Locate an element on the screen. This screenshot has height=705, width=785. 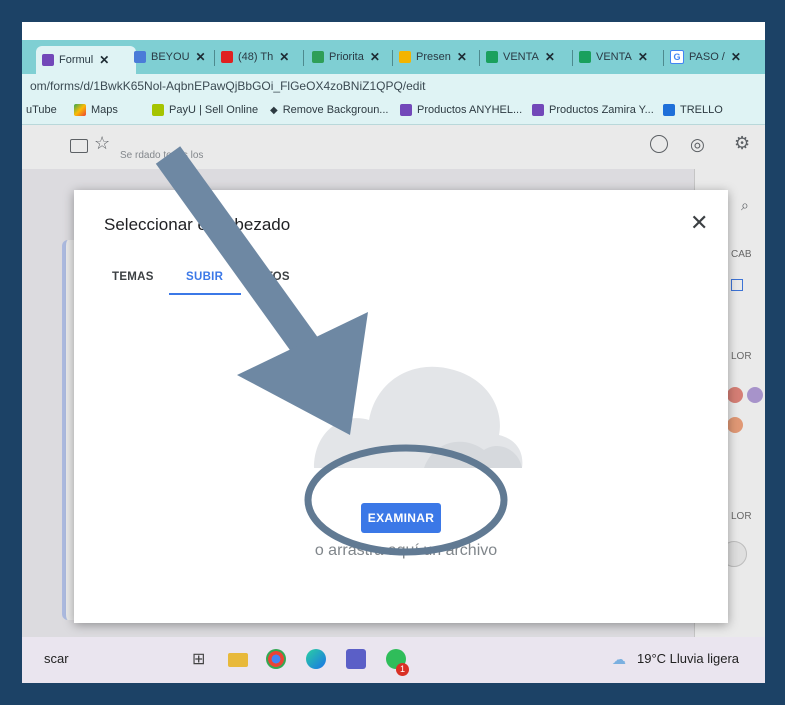
google-icon: G is located at coordinates (677, 57).